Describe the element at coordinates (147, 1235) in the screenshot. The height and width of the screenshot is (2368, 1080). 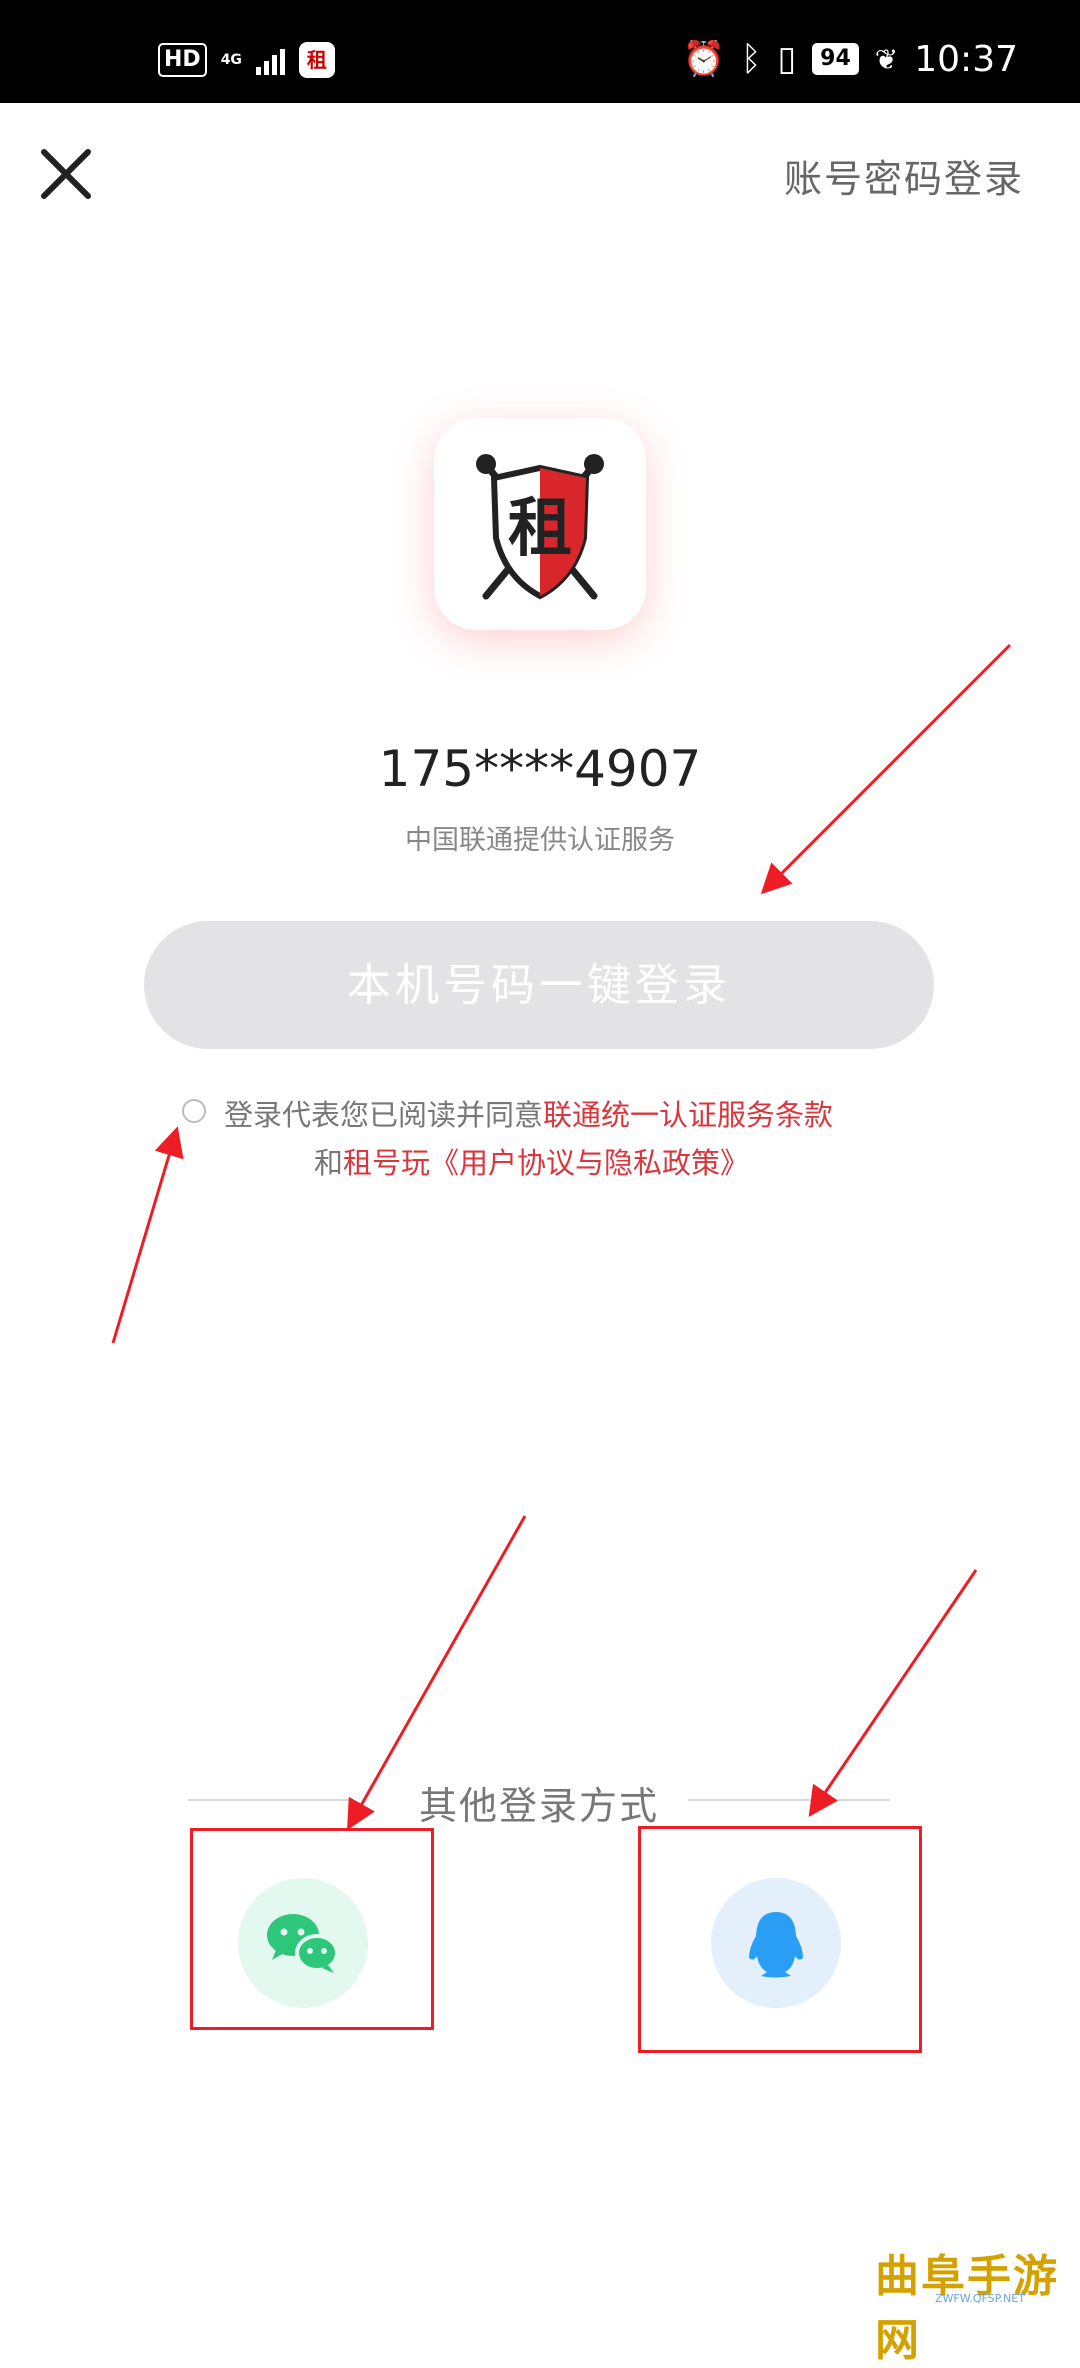
I see `arrow-to-checkbox` at that location.